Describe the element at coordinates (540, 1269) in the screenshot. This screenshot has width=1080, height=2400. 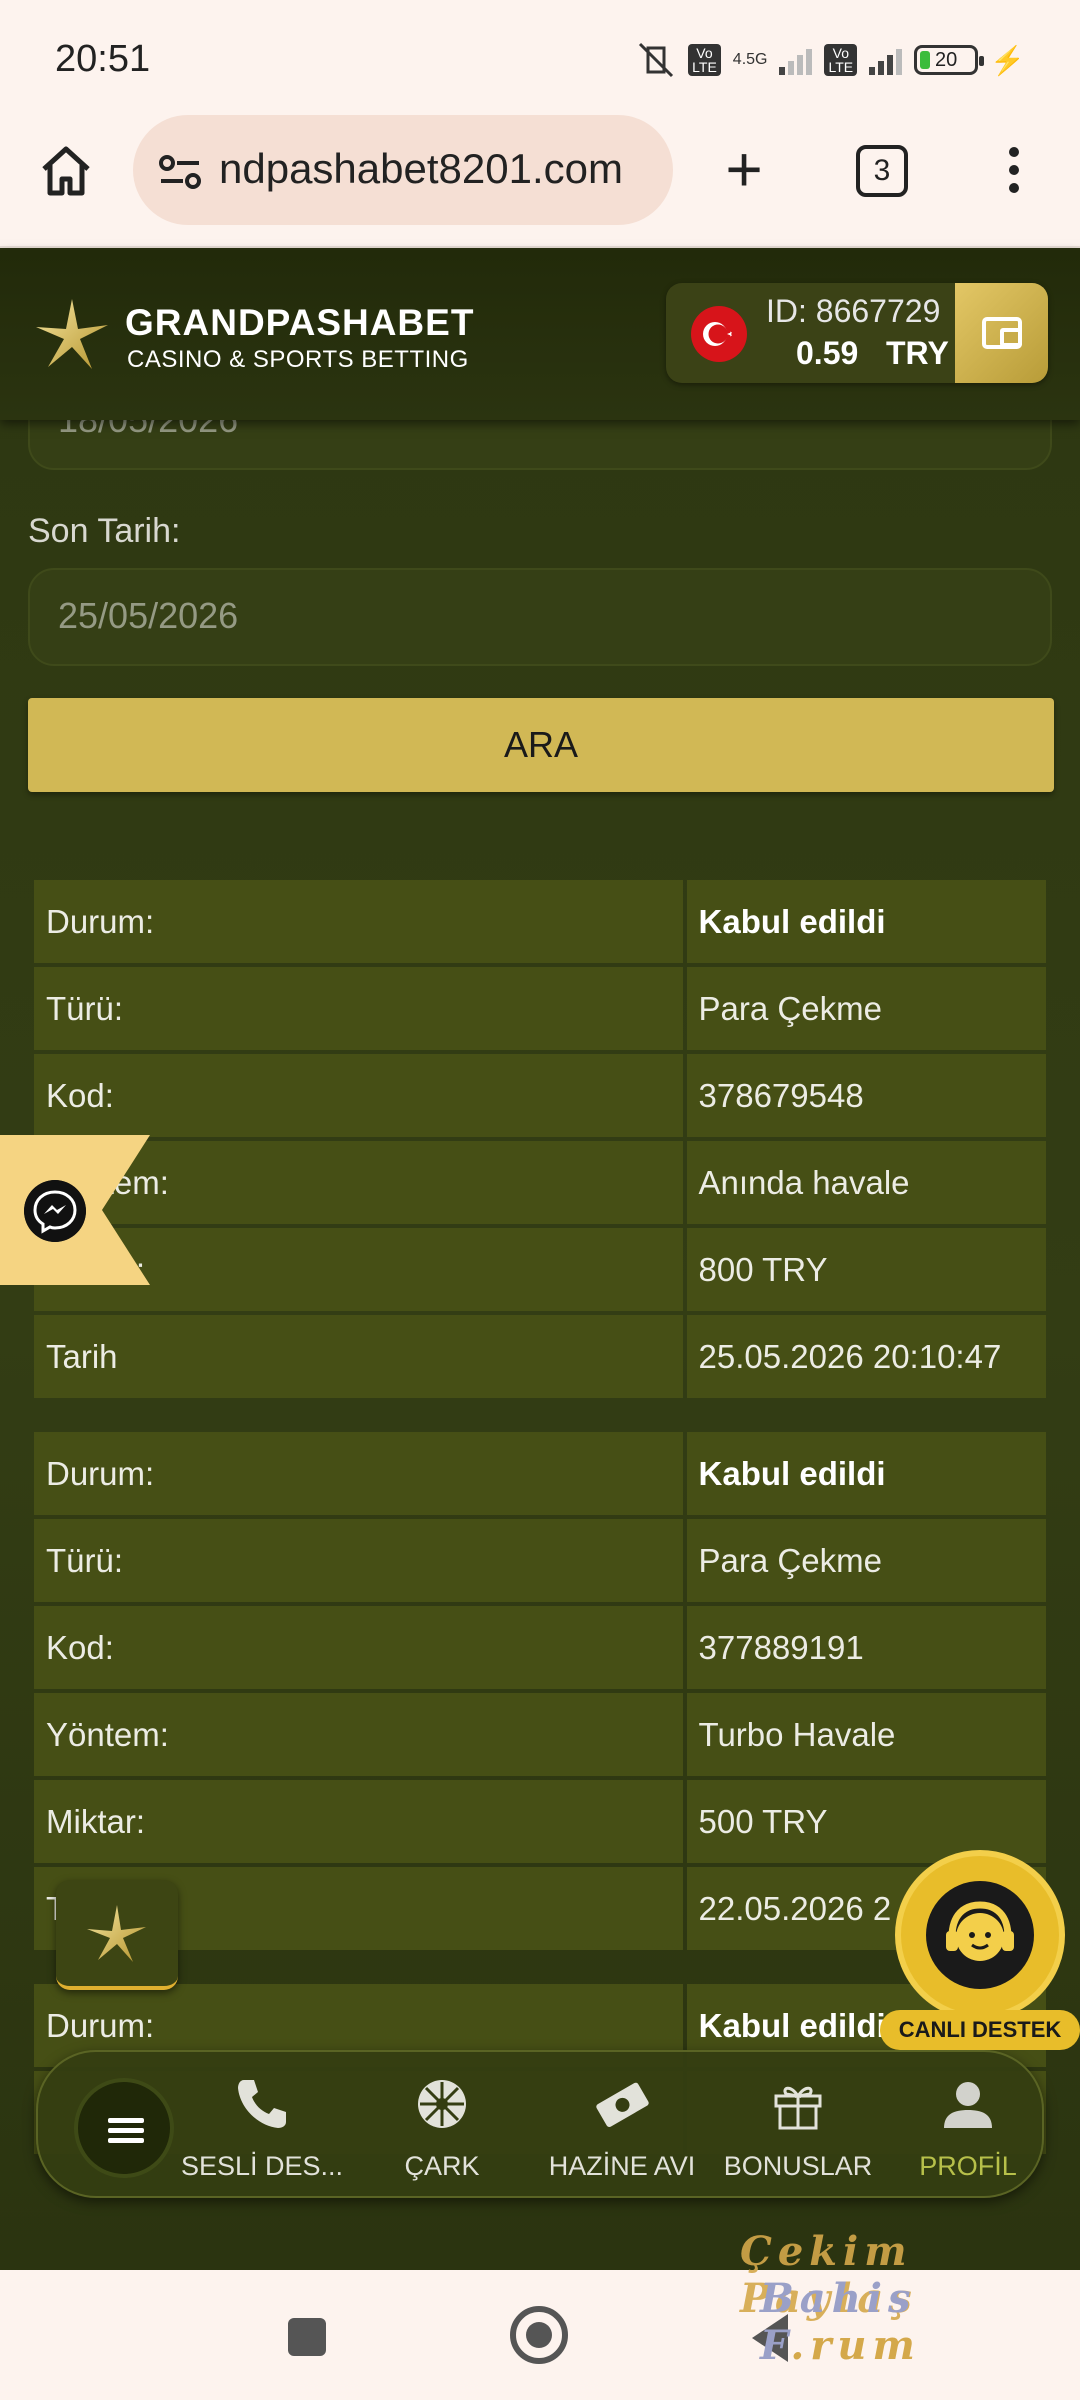
I see `table-row: Miktar:800 TRY` at that location.